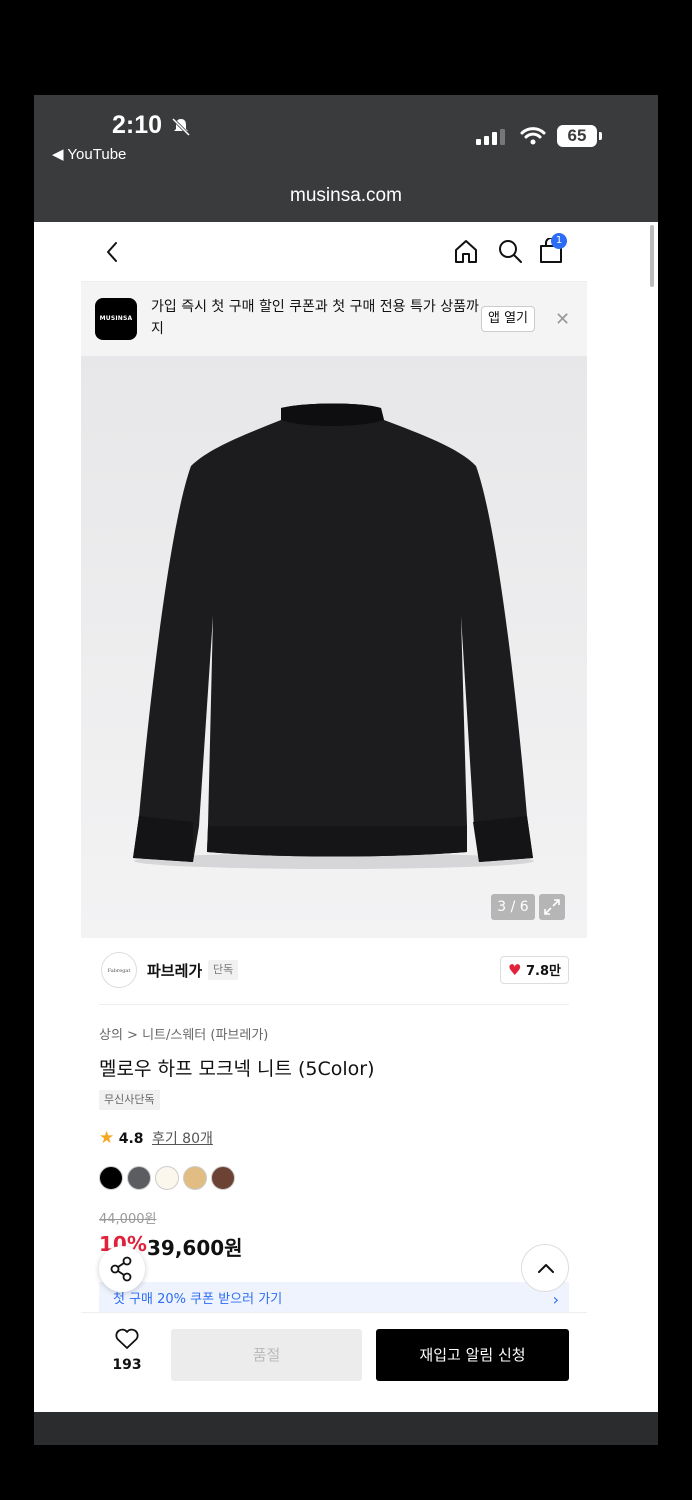 This screenshot has height=1500, width=692. What do you see at coordinates (167, 1178) in the screenshot?
I see `color-swatch-ivory` at bounding box center [167, 1178].